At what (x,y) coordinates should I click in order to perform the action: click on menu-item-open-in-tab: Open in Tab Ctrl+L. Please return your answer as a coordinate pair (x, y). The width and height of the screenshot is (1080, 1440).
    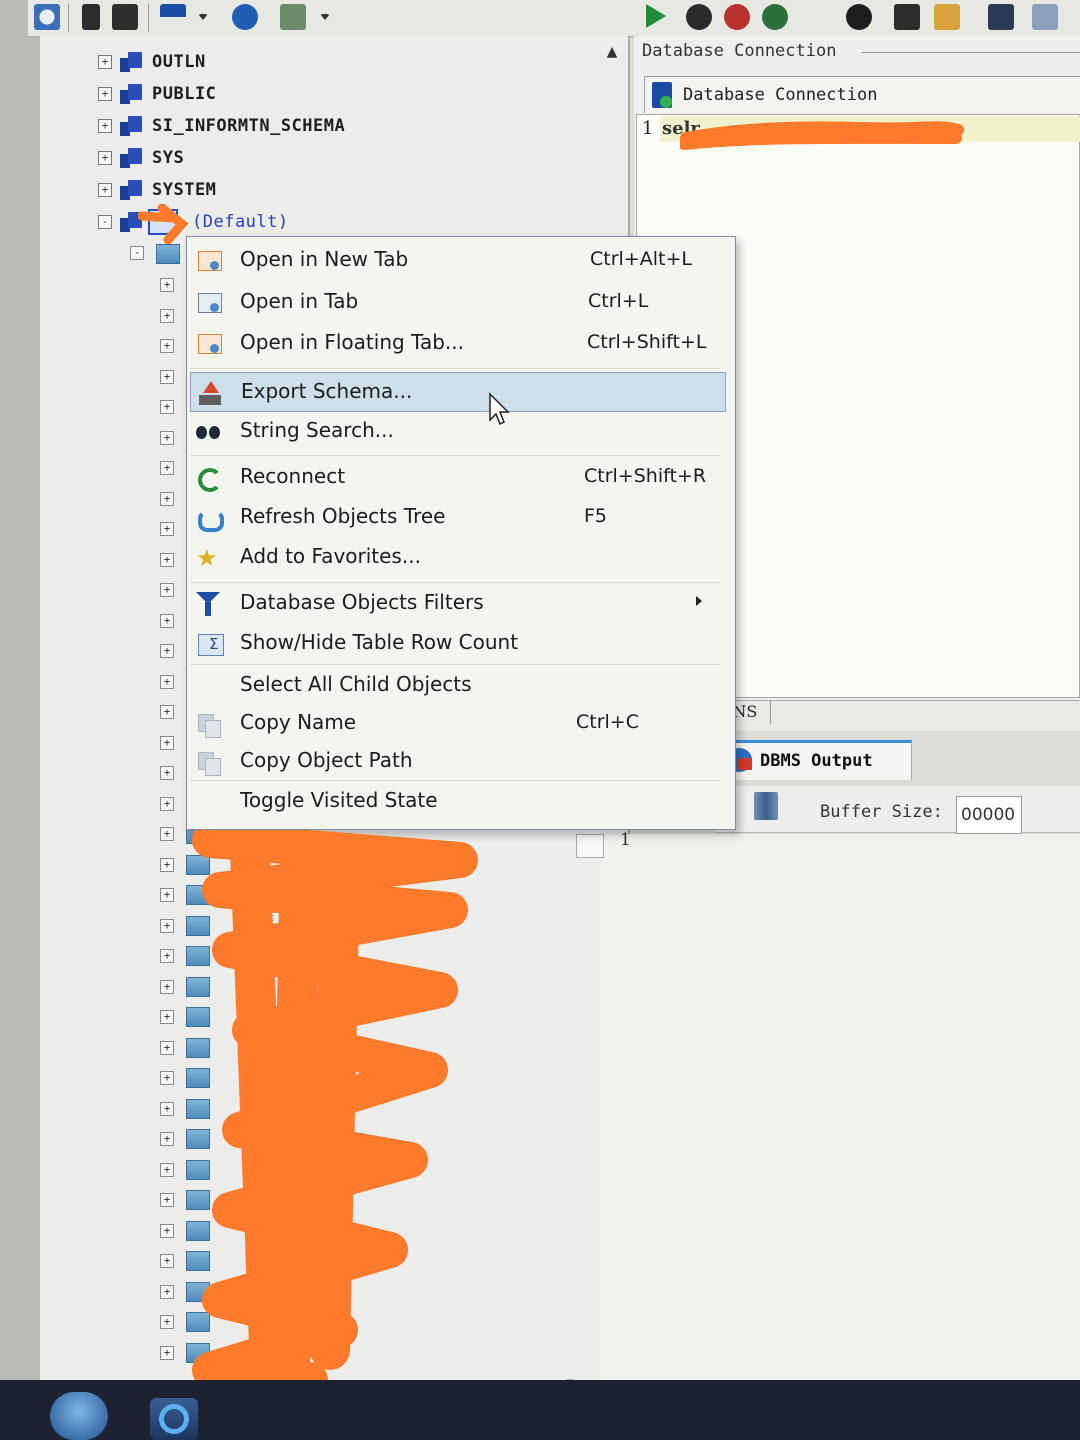
    Looking at the image, I should click on (458, 302).